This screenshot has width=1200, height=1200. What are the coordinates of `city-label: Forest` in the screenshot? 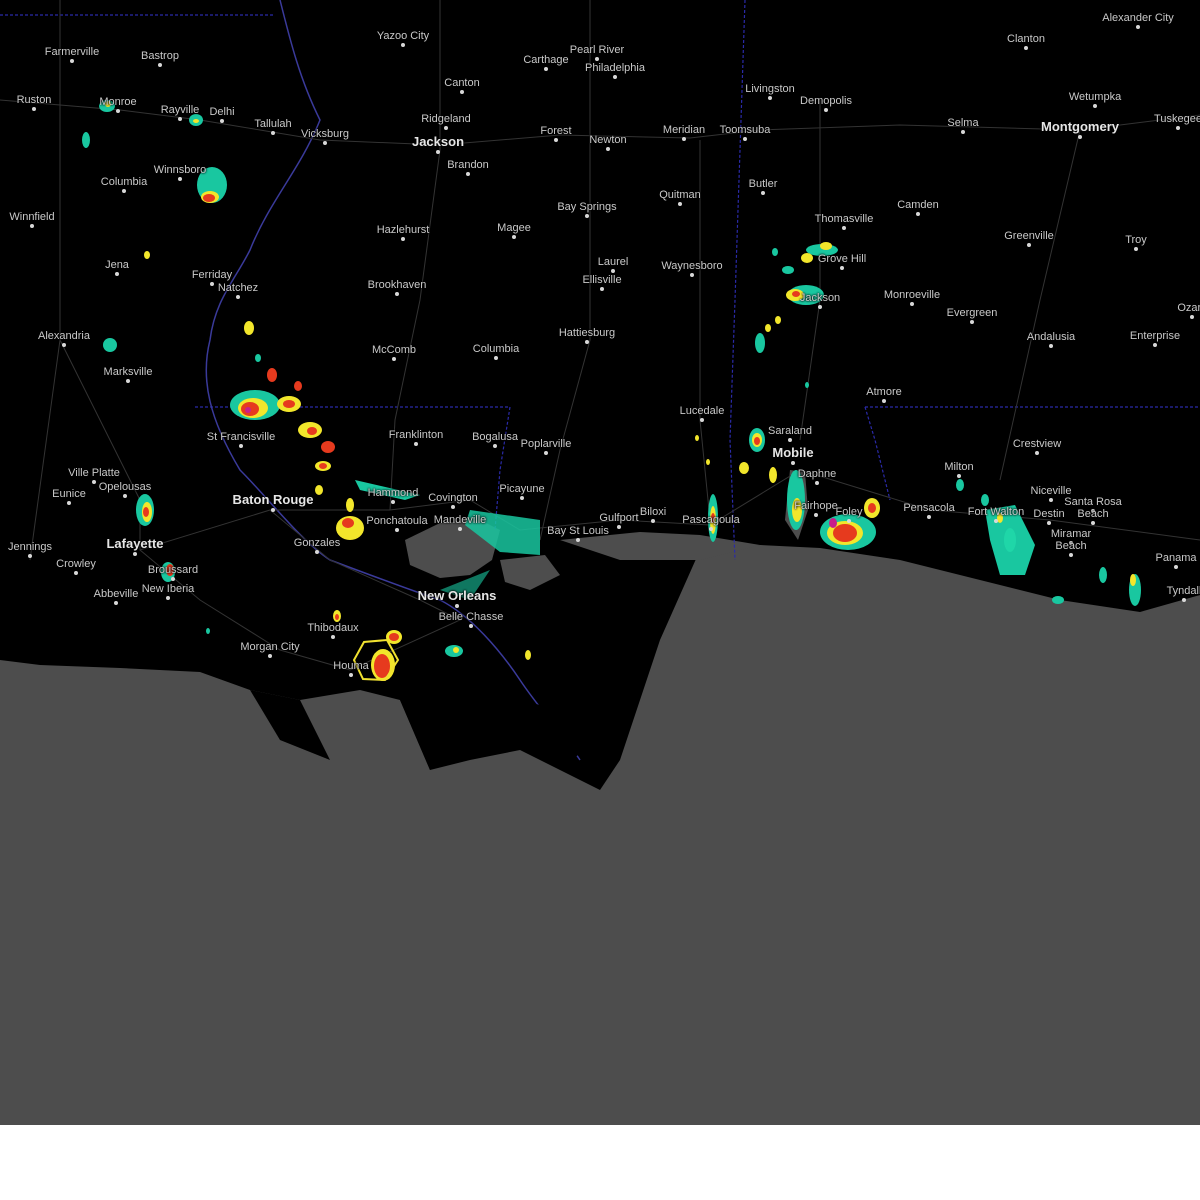 It's located at (556, 131).